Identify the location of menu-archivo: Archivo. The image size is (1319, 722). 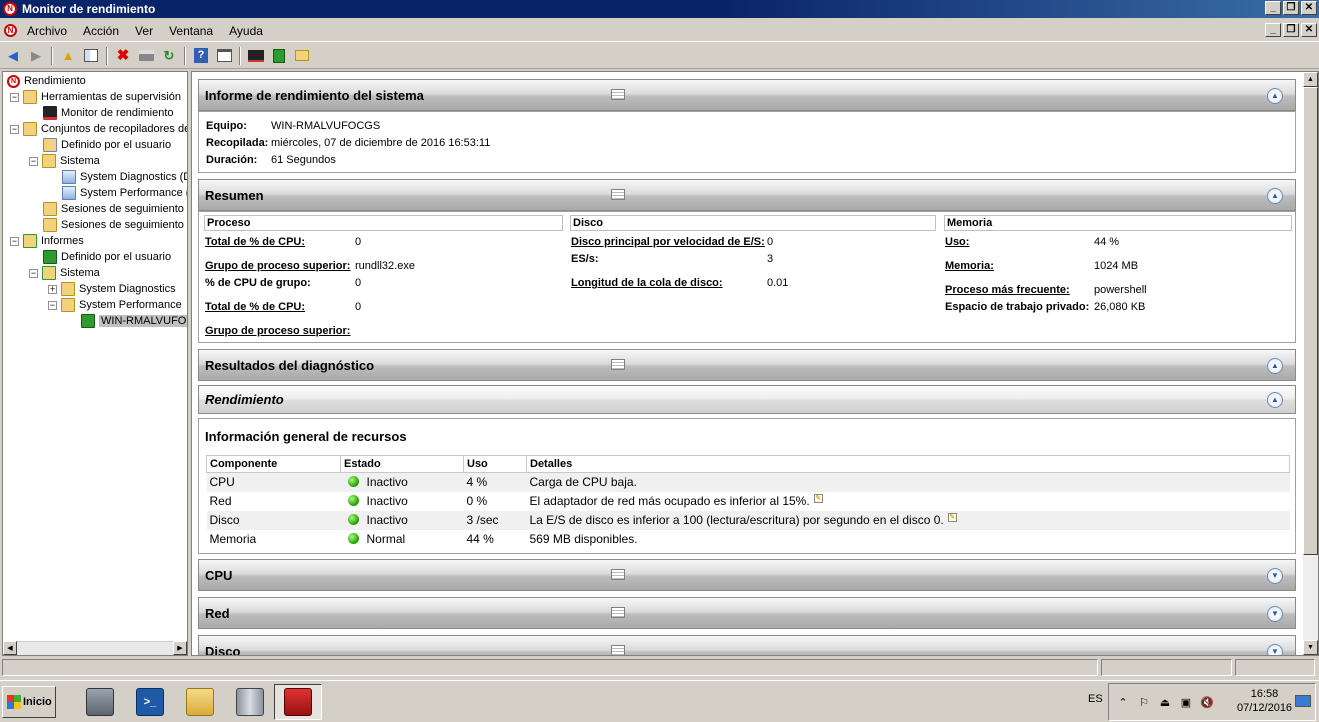
(47, 31).